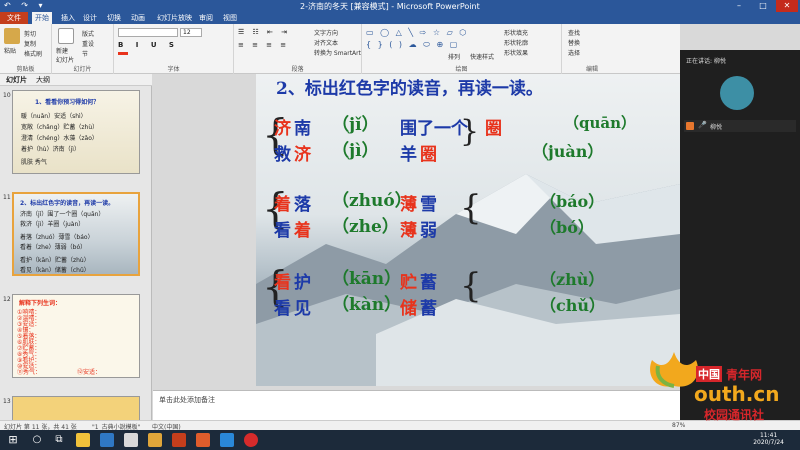  I want to click on file-explorer-icon, so click(83, 440).